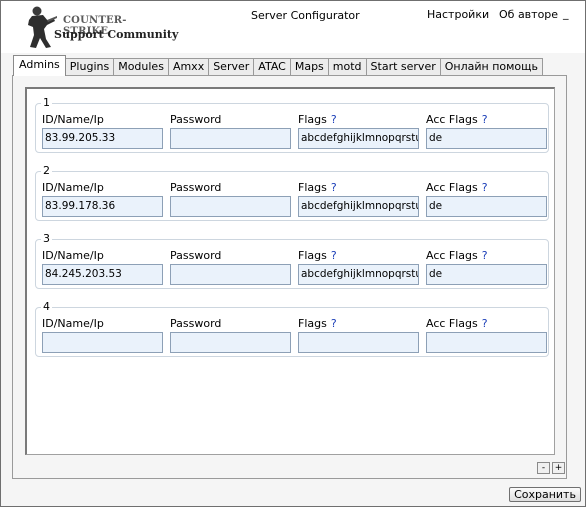 The width and height of the screenshot is (586, 507). What do you see at coordinates (272, 67) in the screenshot?
I see `tab-atac: ATAC` at bounding box center [272, 67].